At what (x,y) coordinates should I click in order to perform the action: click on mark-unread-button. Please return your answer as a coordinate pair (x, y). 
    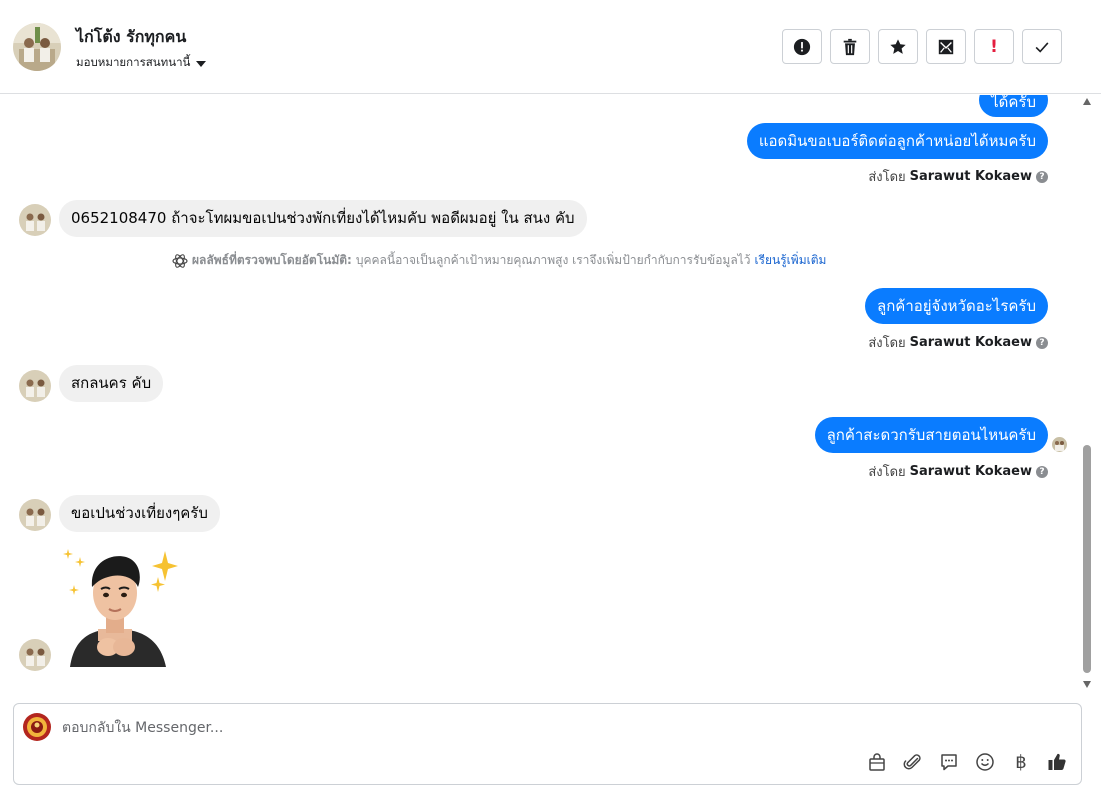
    Looking at the image, I should click on (946, 46).